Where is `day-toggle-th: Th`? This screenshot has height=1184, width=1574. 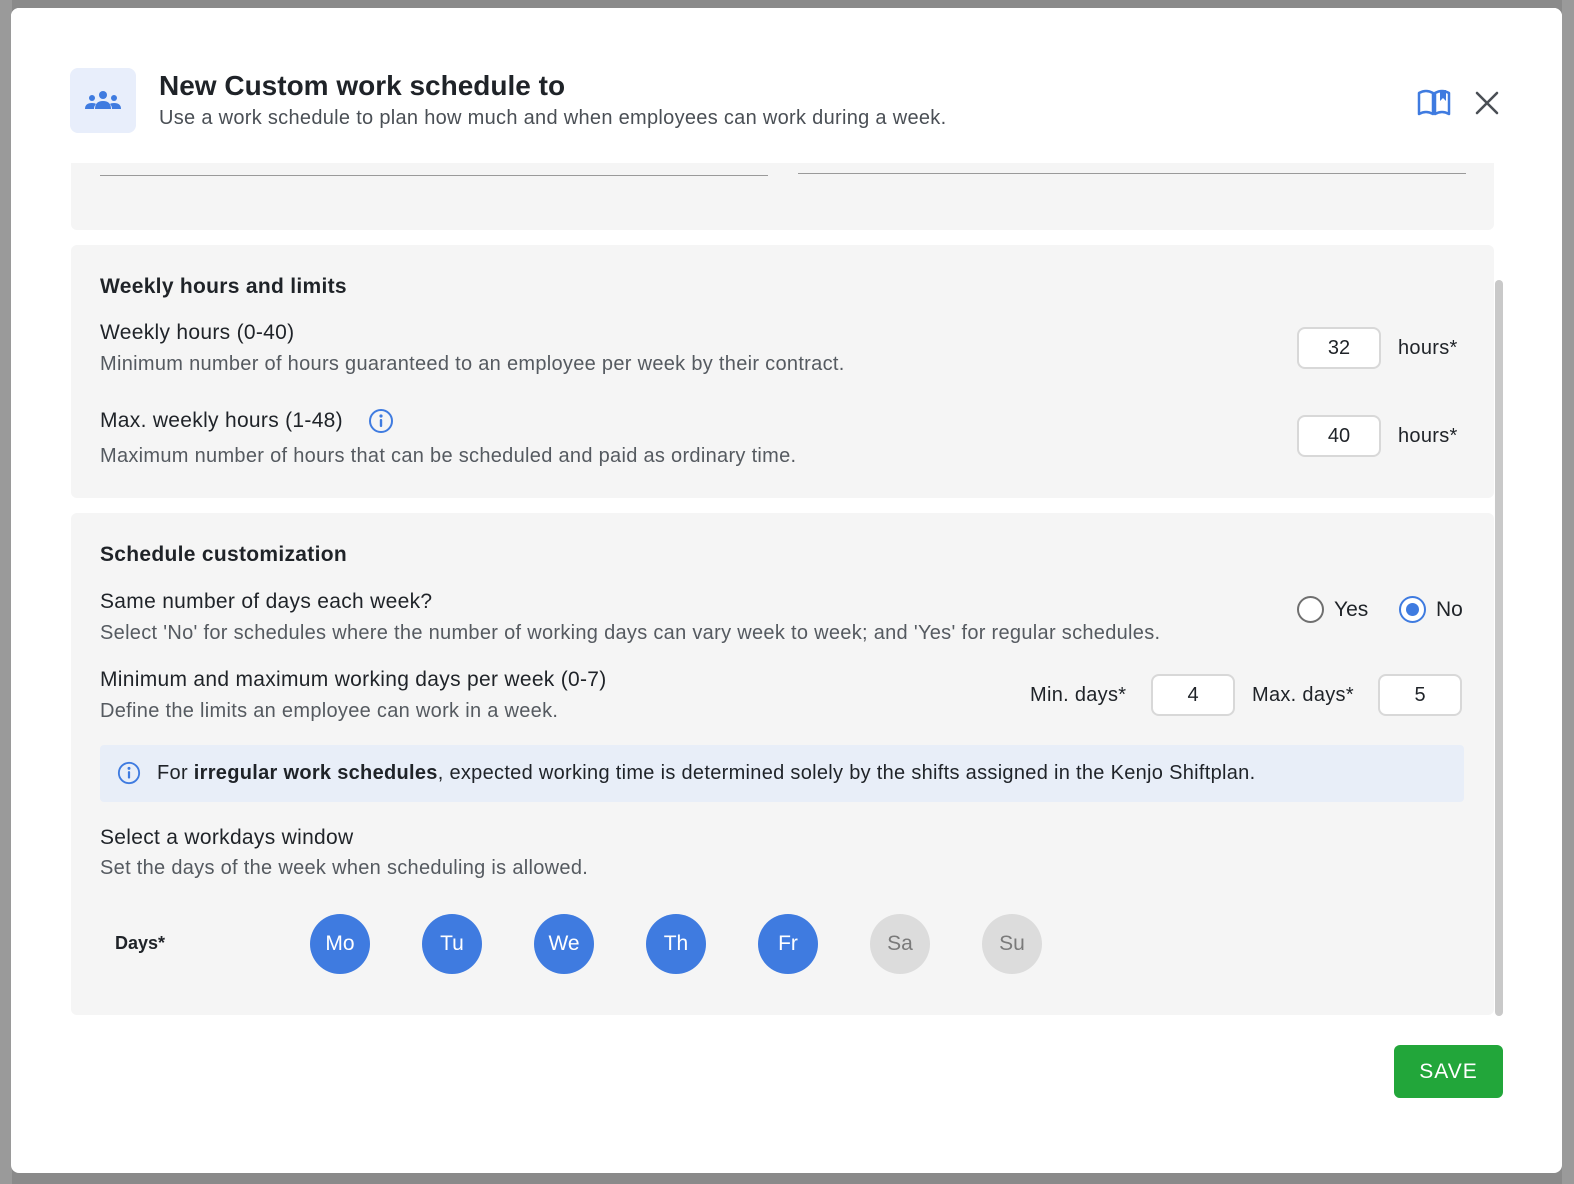 day-toggle-th: Th is located at coordinates (676, 944).